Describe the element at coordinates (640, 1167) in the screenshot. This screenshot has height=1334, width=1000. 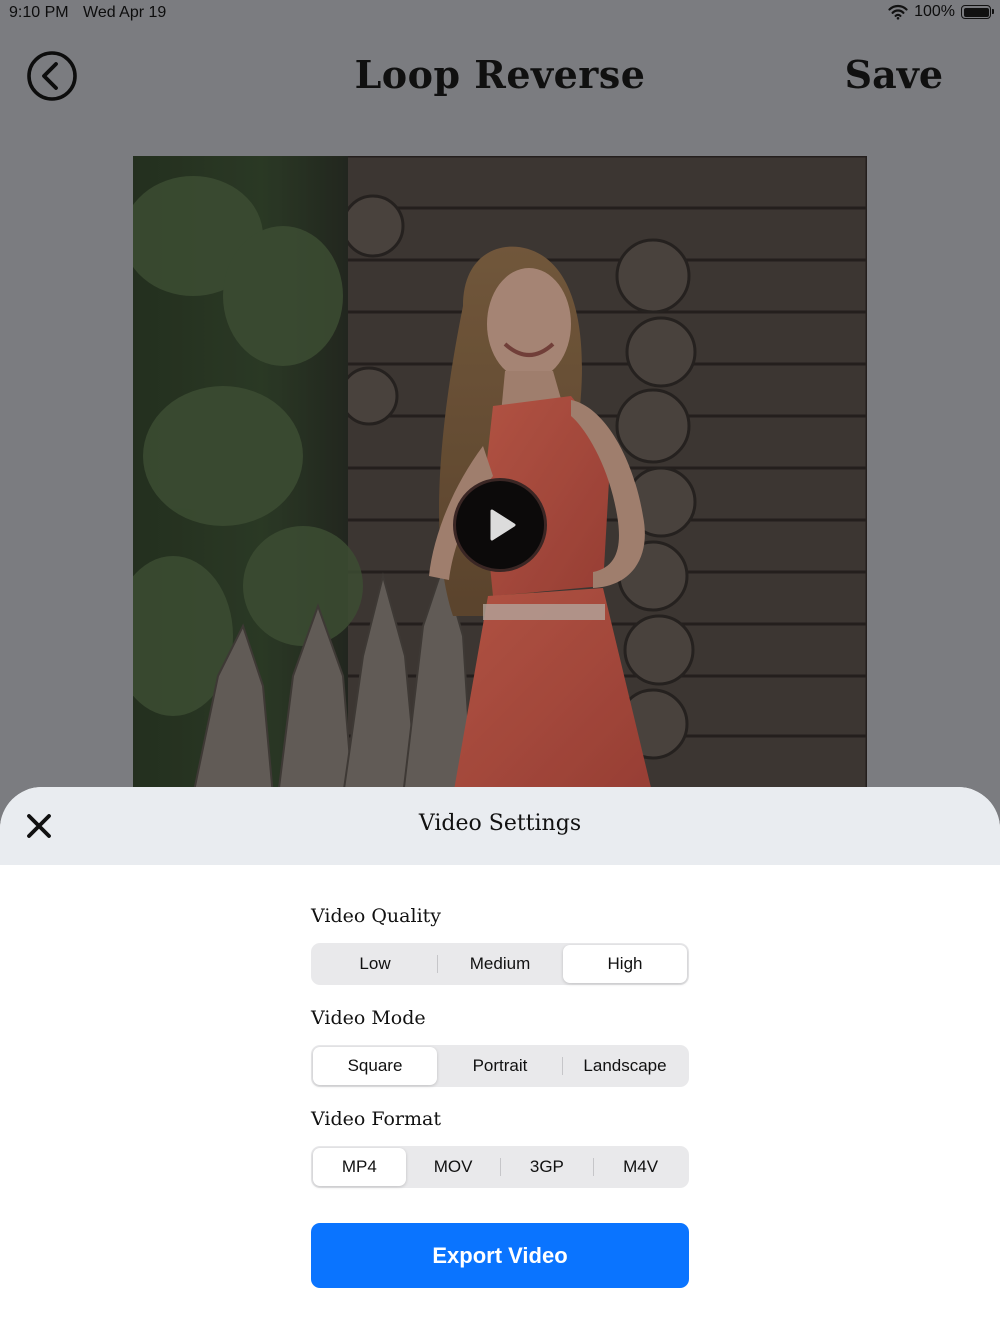
I see `format-option-m4v: M4V` at that location.